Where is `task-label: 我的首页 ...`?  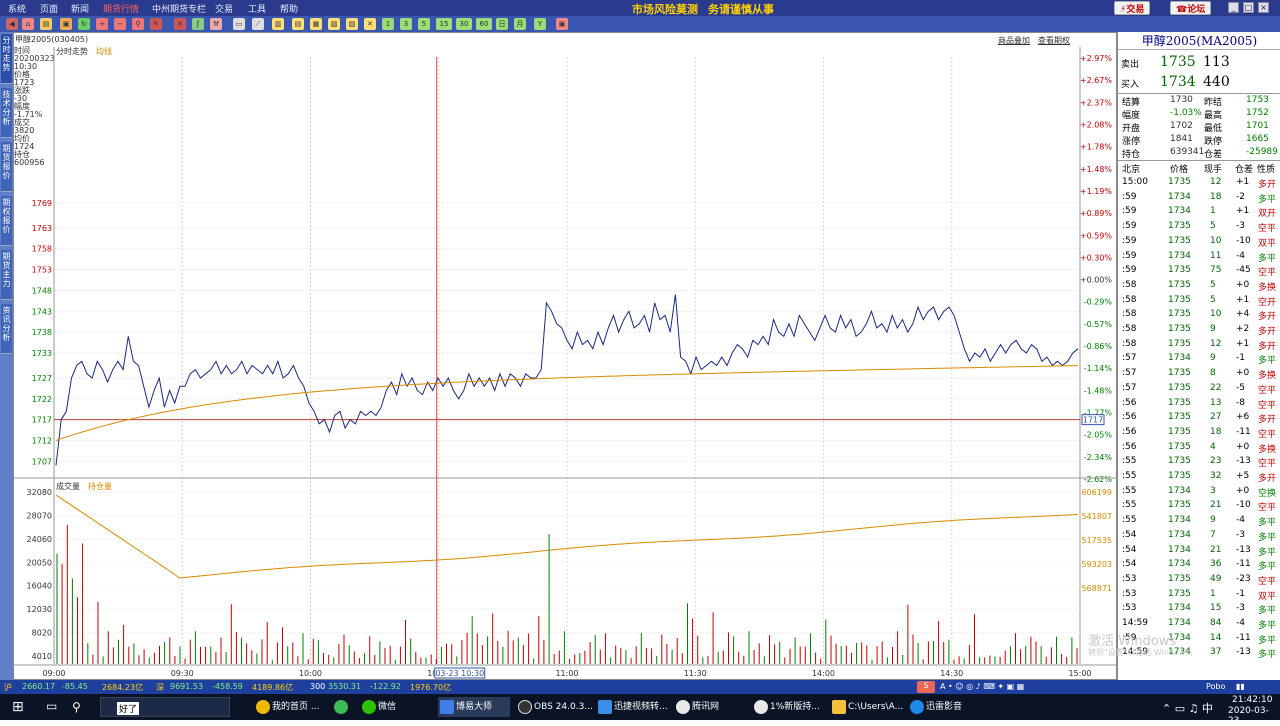
task-label: 我的首页 ... is located at coordinates (296, 707).